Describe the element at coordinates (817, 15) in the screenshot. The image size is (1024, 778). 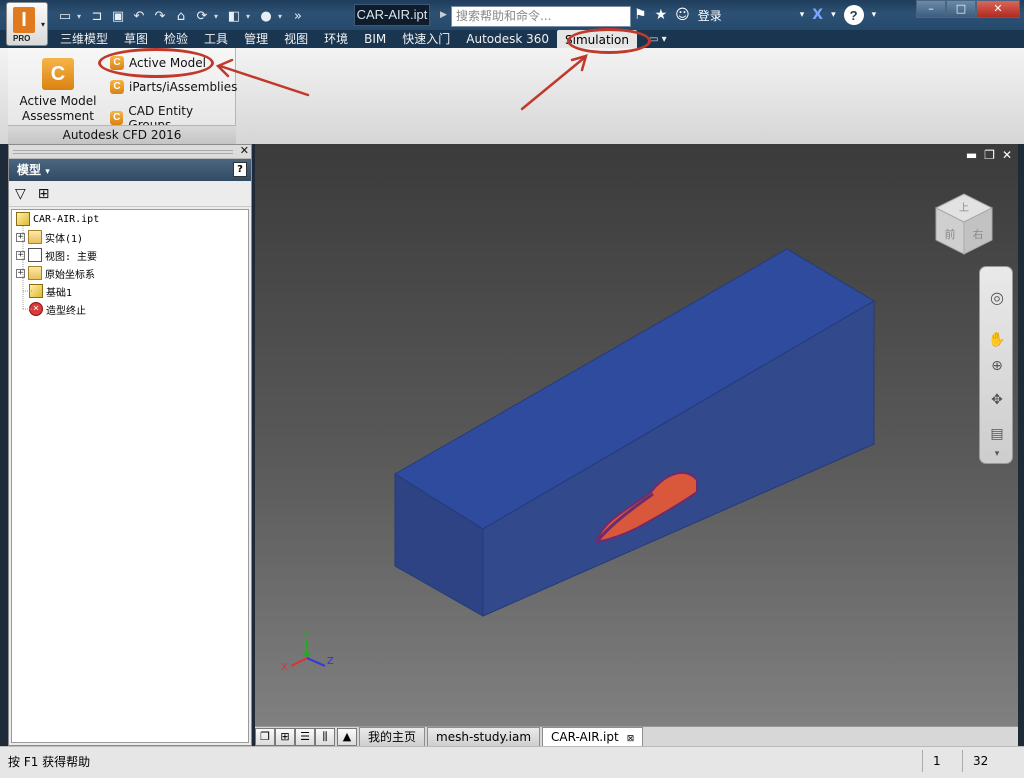
I see `exchange-apps-icon: X` at that location.